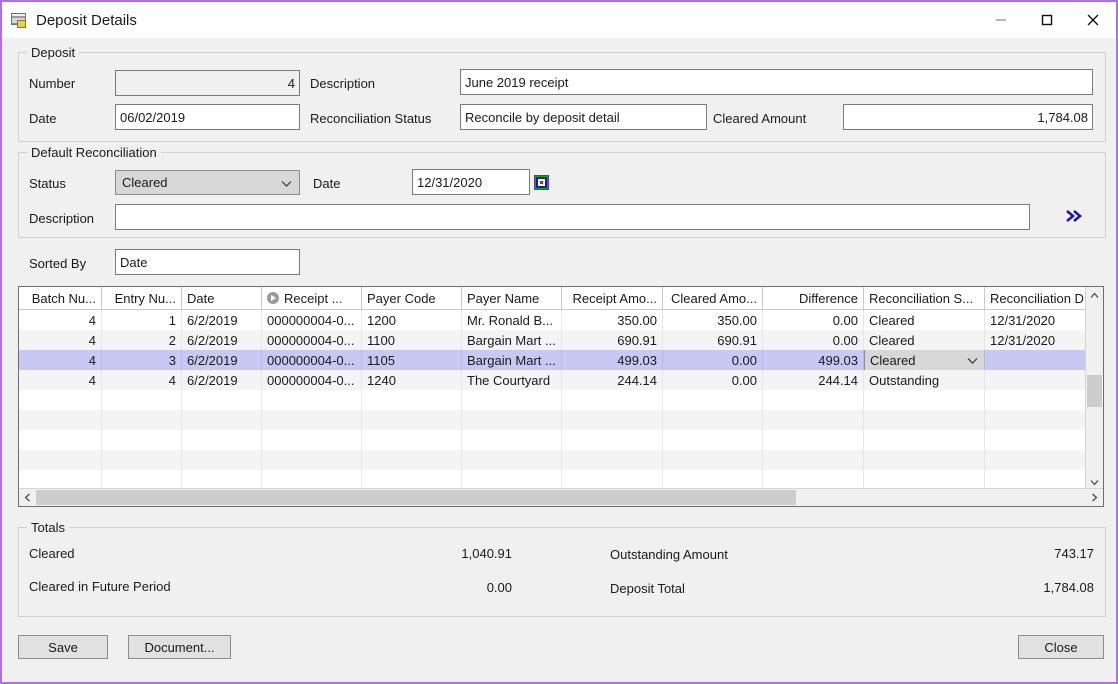 This screenshot has width=1118, height=684. I want to click on double-chevron-right-icon, so click(1074, 216).